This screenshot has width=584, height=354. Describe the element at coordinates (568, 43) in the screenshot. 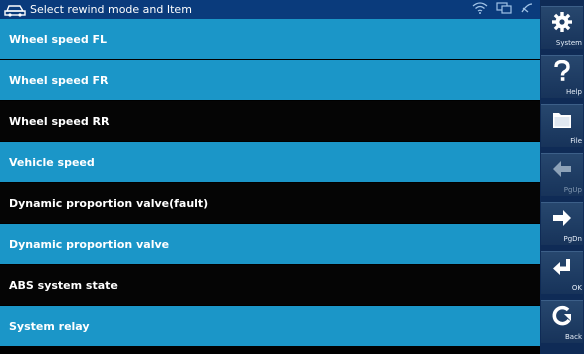

I see `system-label: System` at that location.